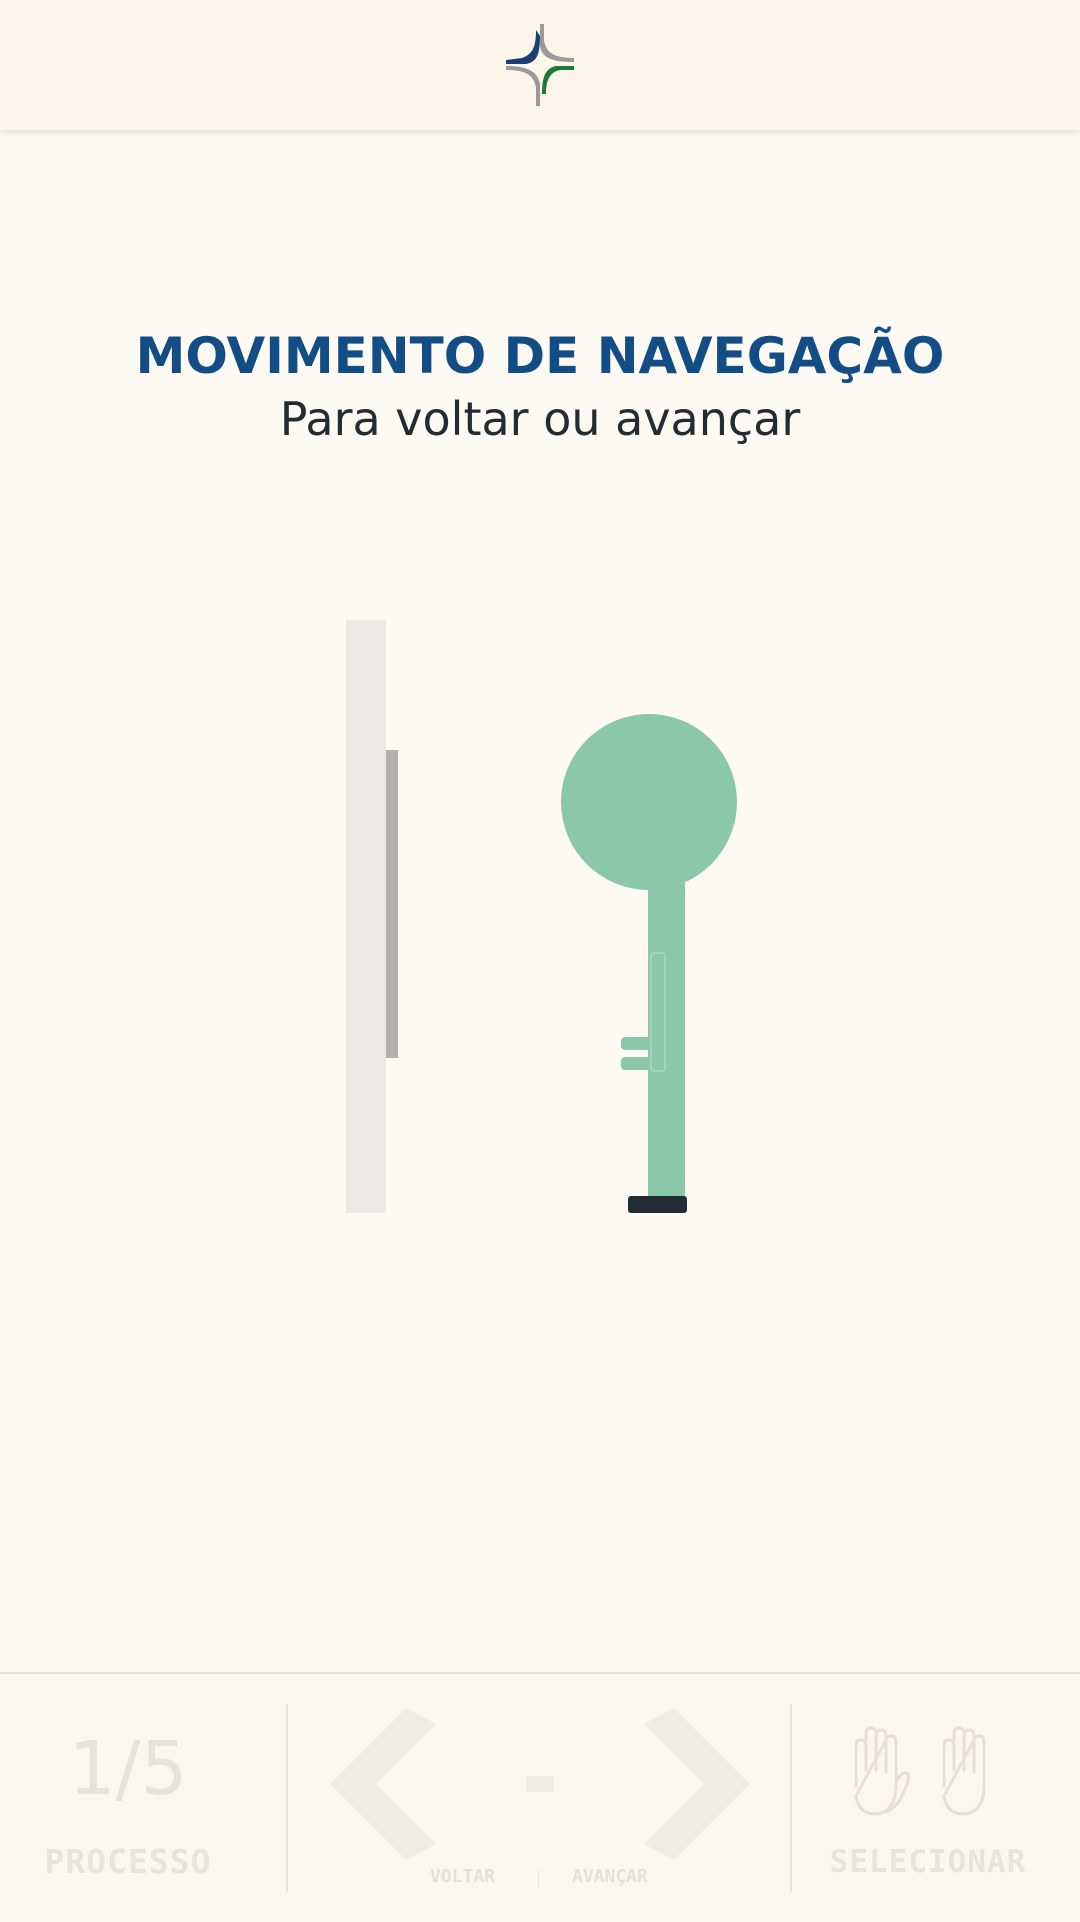  What do you see at coordinates (964, 1771) in the screenshot?
I see `open-hand-right-icon` at bounding box center [964, 1771].